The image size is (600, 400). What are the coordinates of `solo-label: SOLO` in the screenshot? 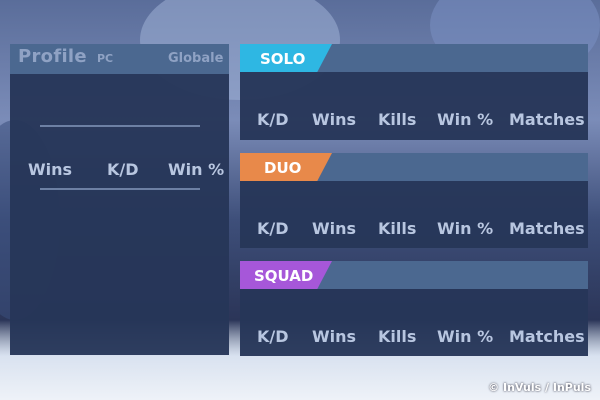 It's located at (283, 59).